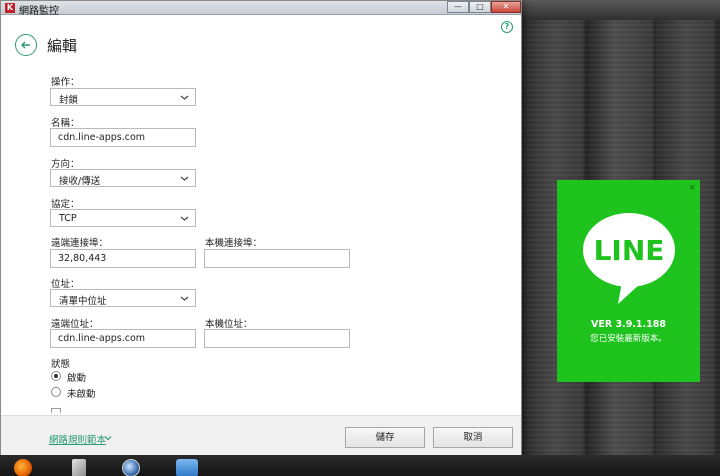 This screenshot has height=476, width=720. I want to click on cancel-button: 取消, so click(473, 437).